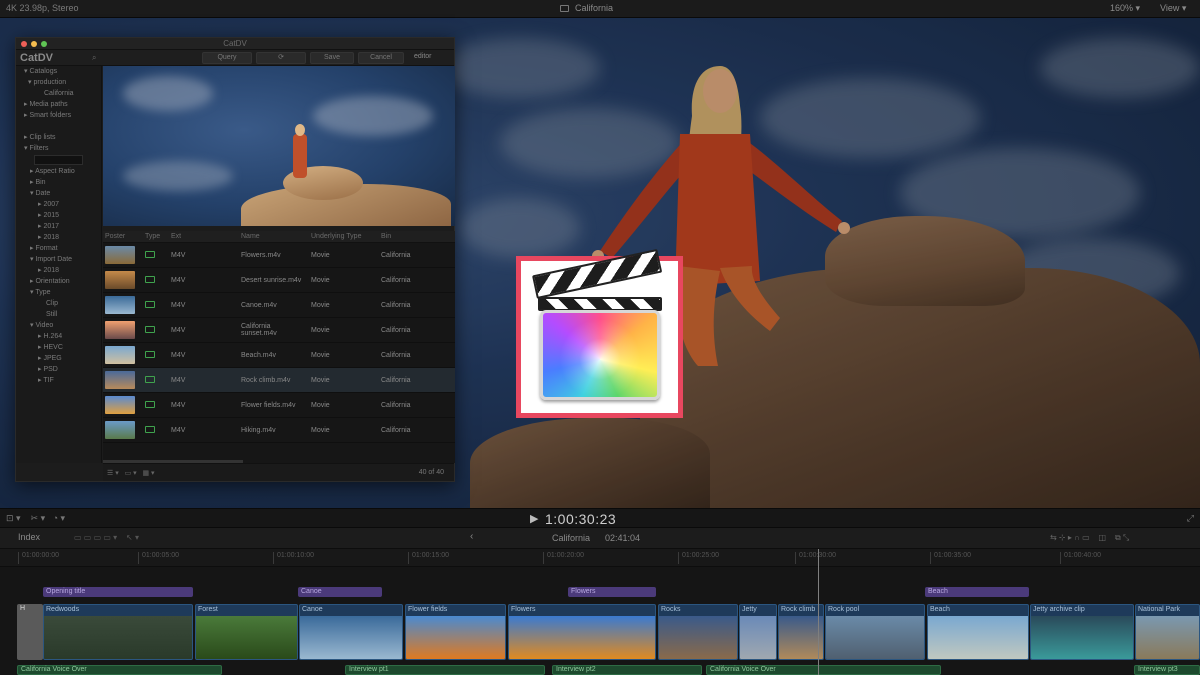  What do you see at coordinates (279, 255) in the screenshot?
I see `table-row: M4V Flowers.m4v Movie California` at bounding box center [279, 255].